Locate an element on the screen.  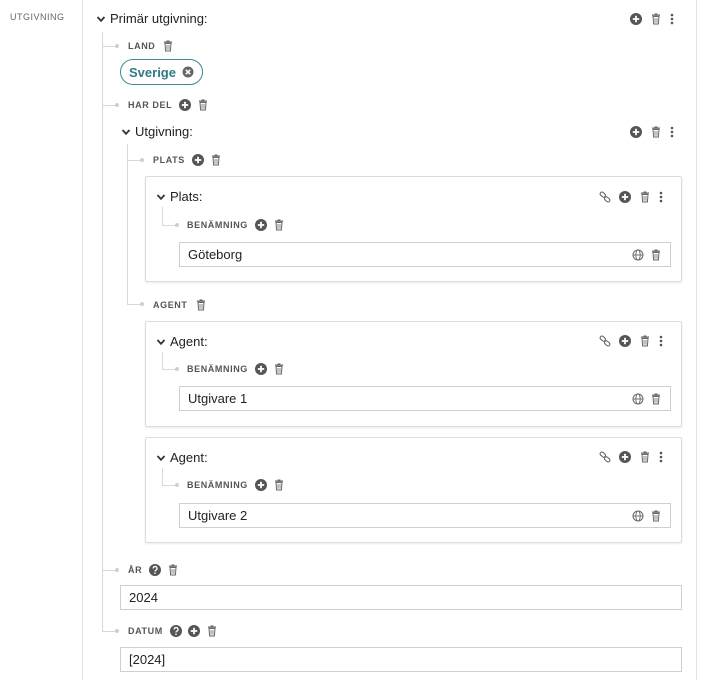
remove-circle-icon is located at coordinates (188, 72).